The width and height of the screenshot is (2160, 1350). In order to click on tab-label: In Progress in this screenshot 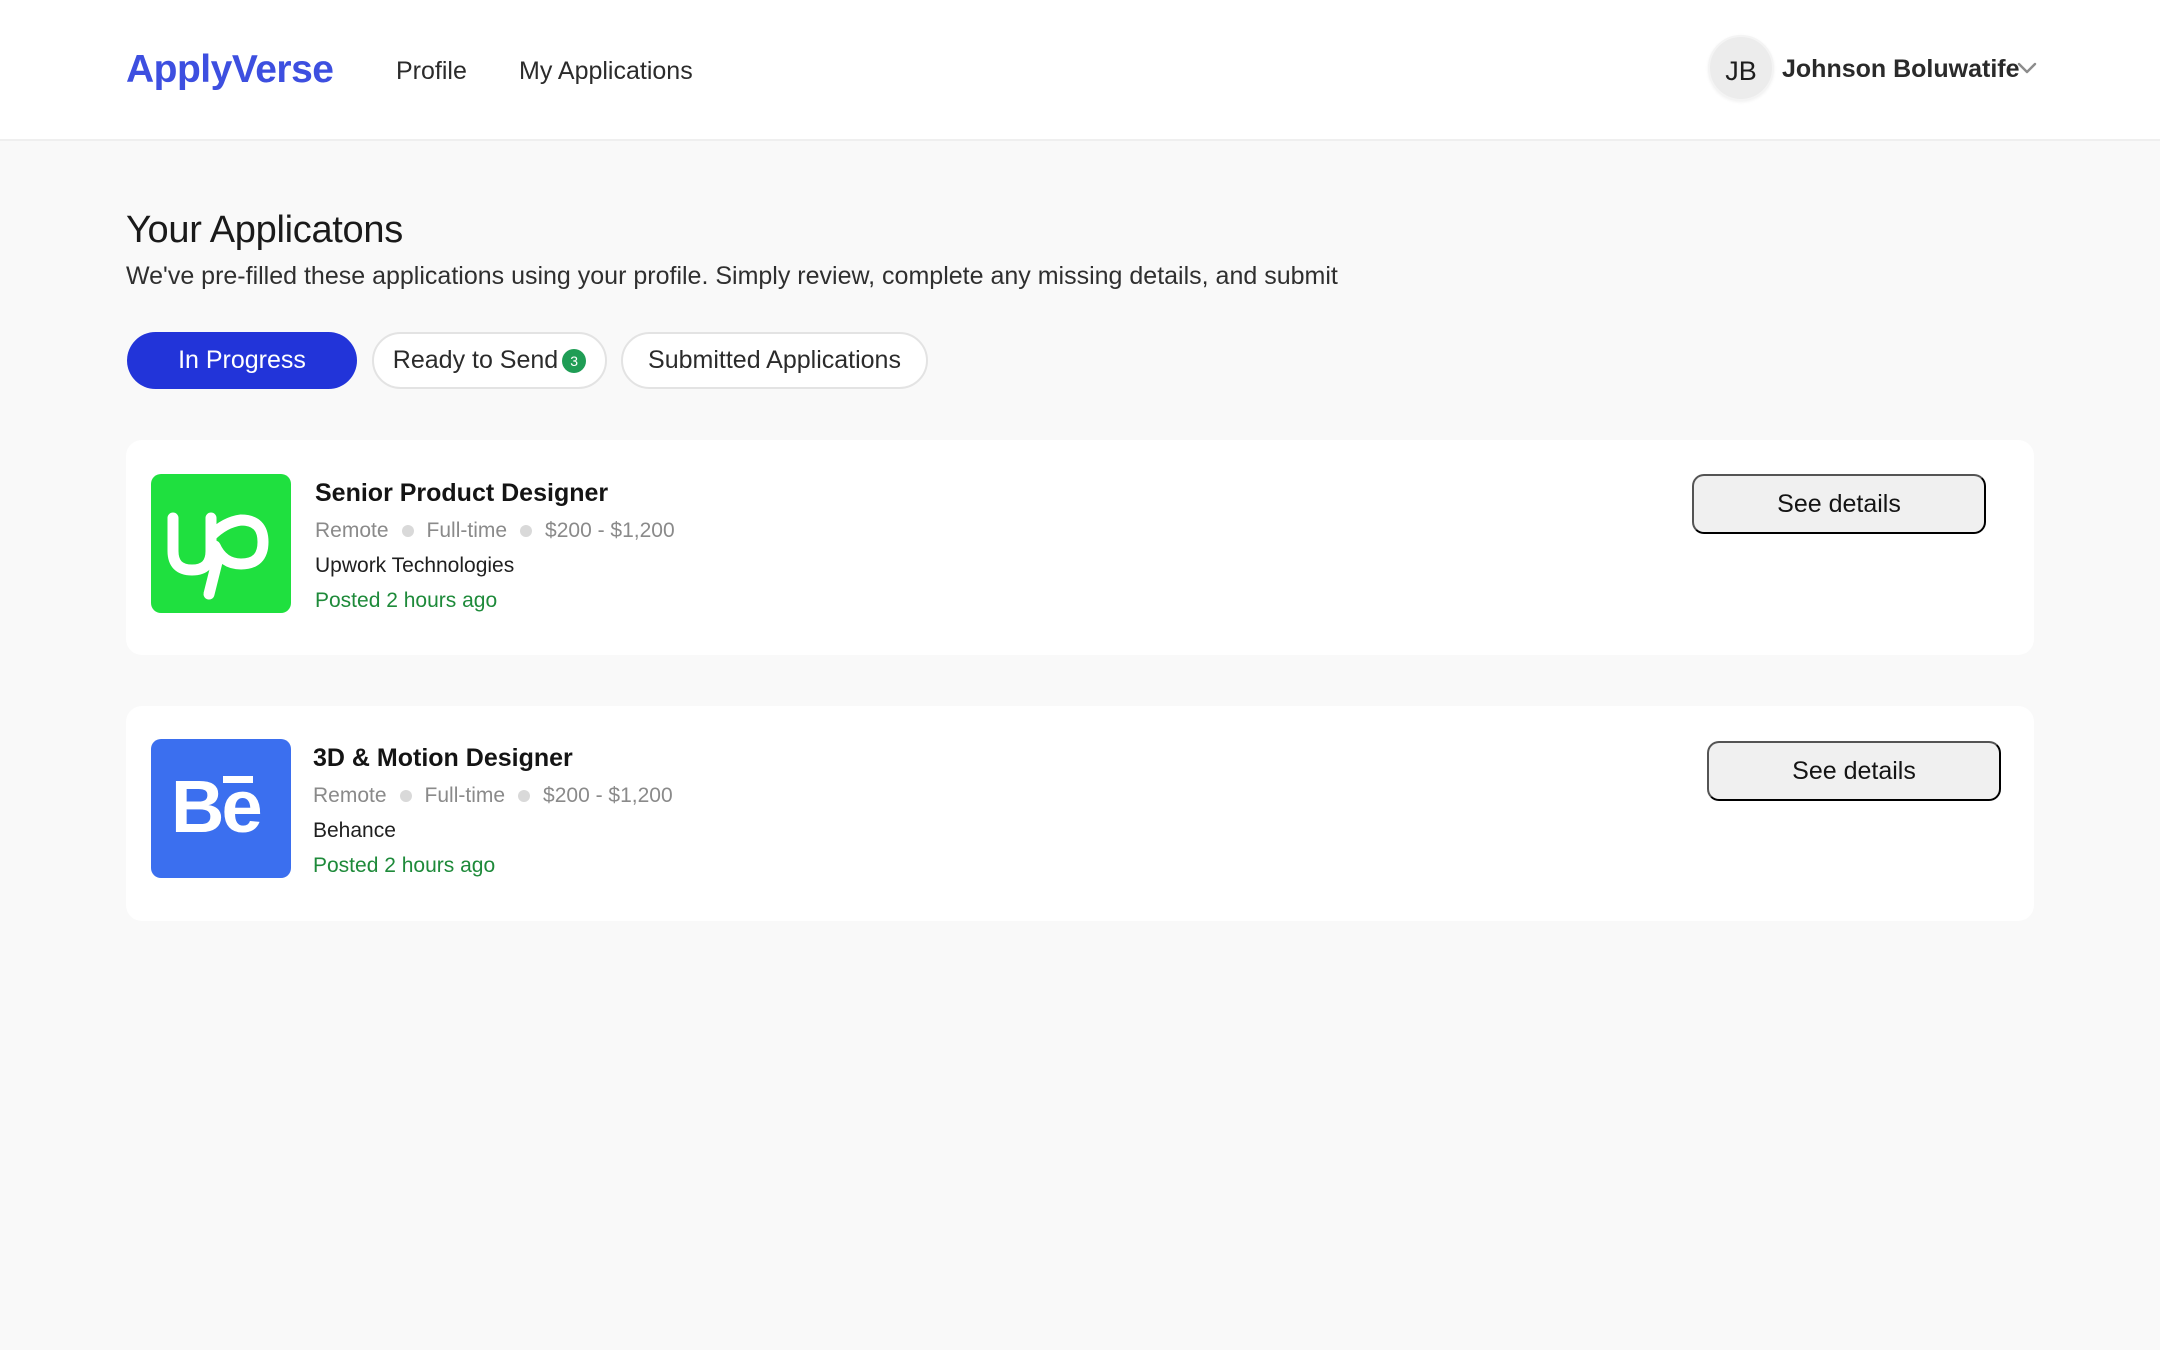, I will do `click(242, 360)`.